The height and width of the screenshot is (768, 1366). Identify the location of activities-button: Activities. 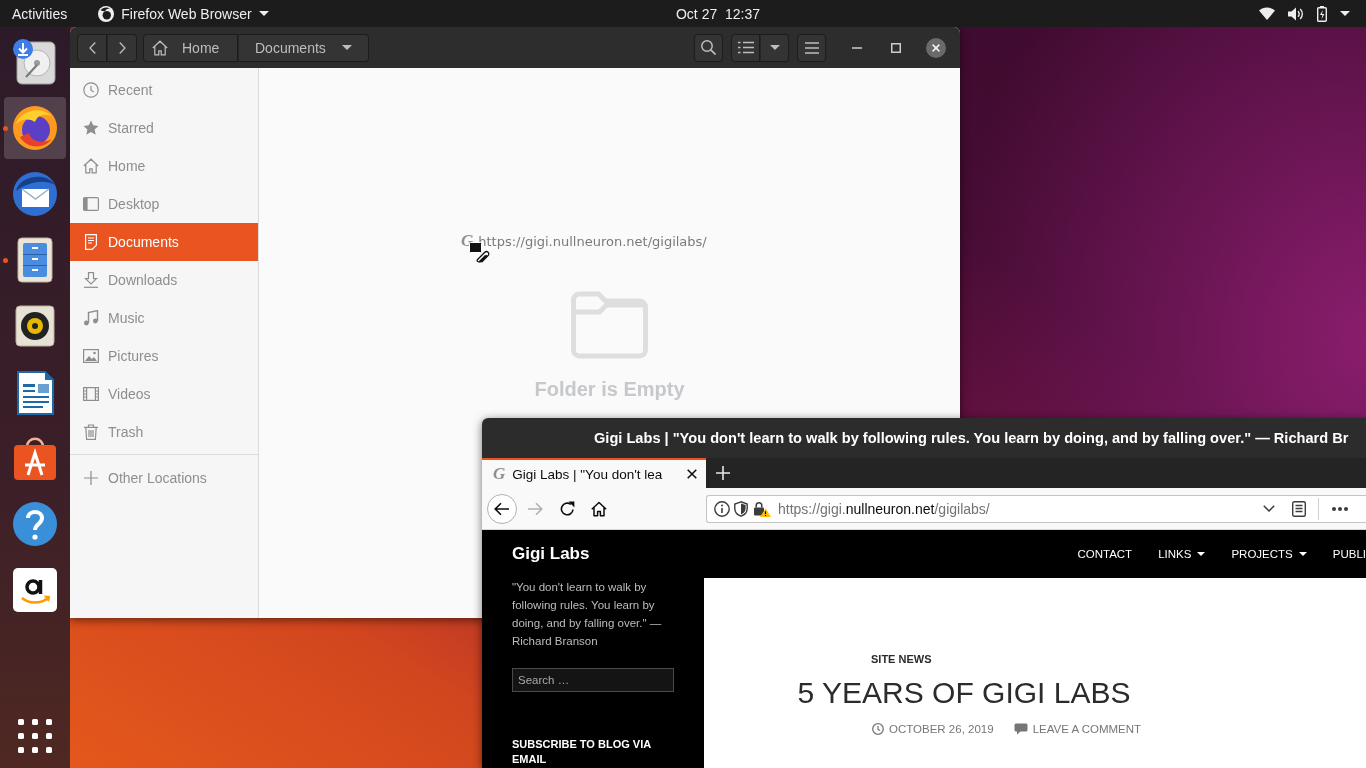
(40, 13).